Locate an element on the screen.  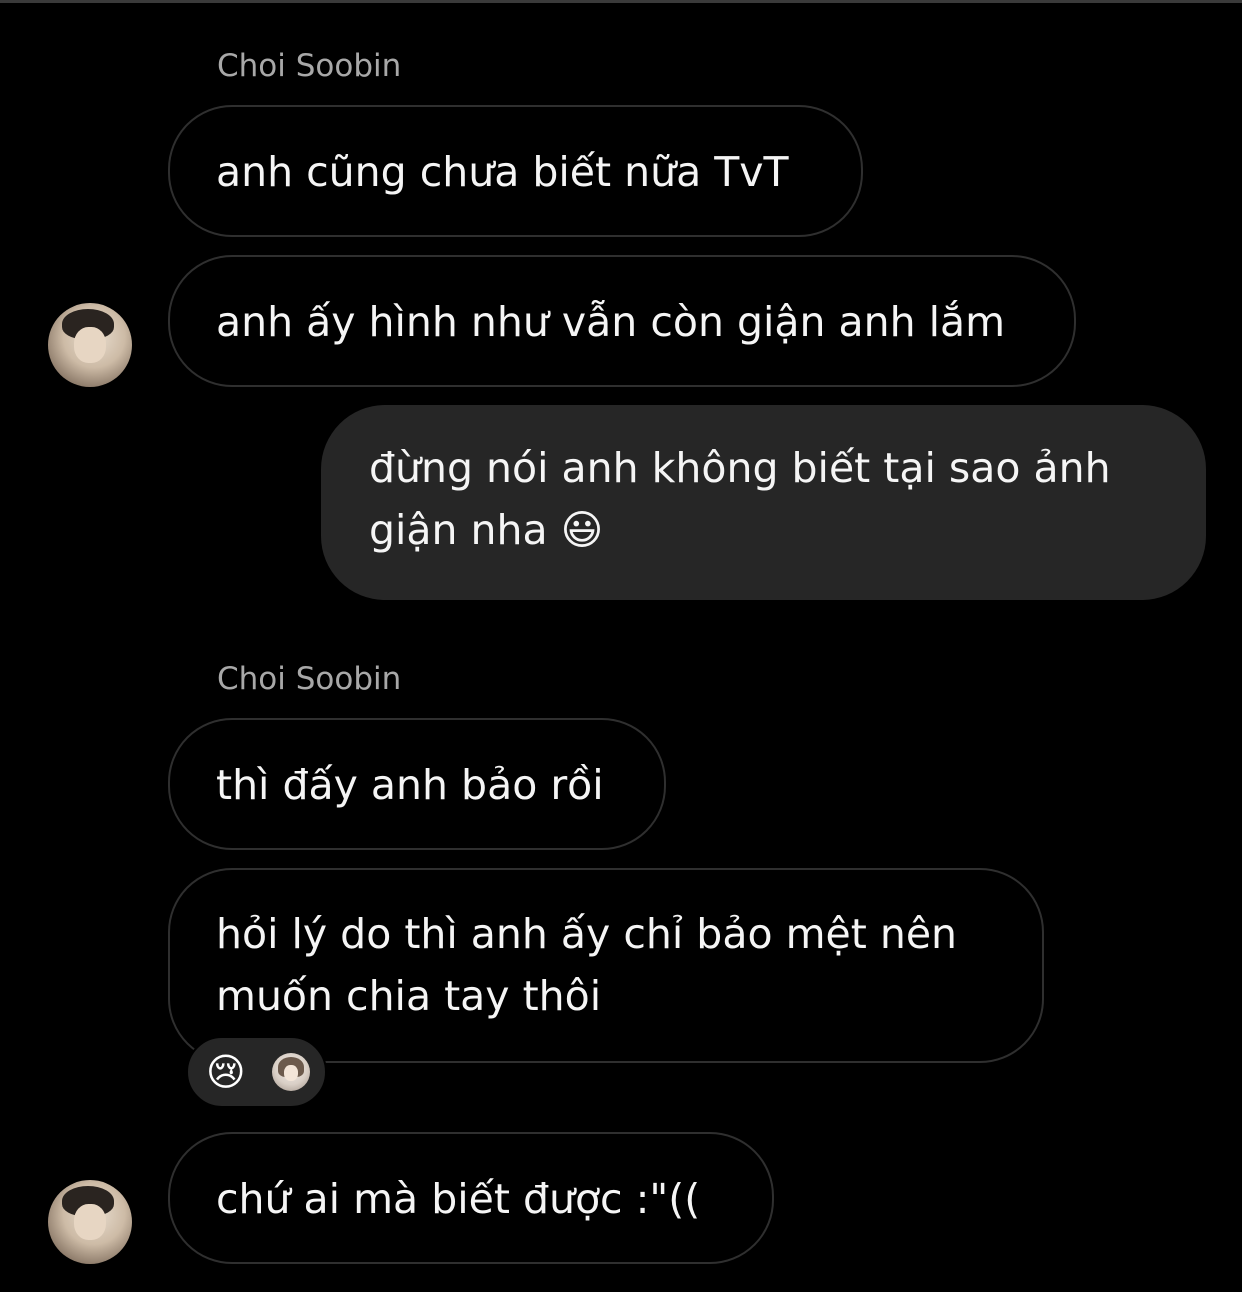
incoming-message-bubble: anh ấy hình như vẫn còn giận anh lắm is located at coordinates (622, 321).